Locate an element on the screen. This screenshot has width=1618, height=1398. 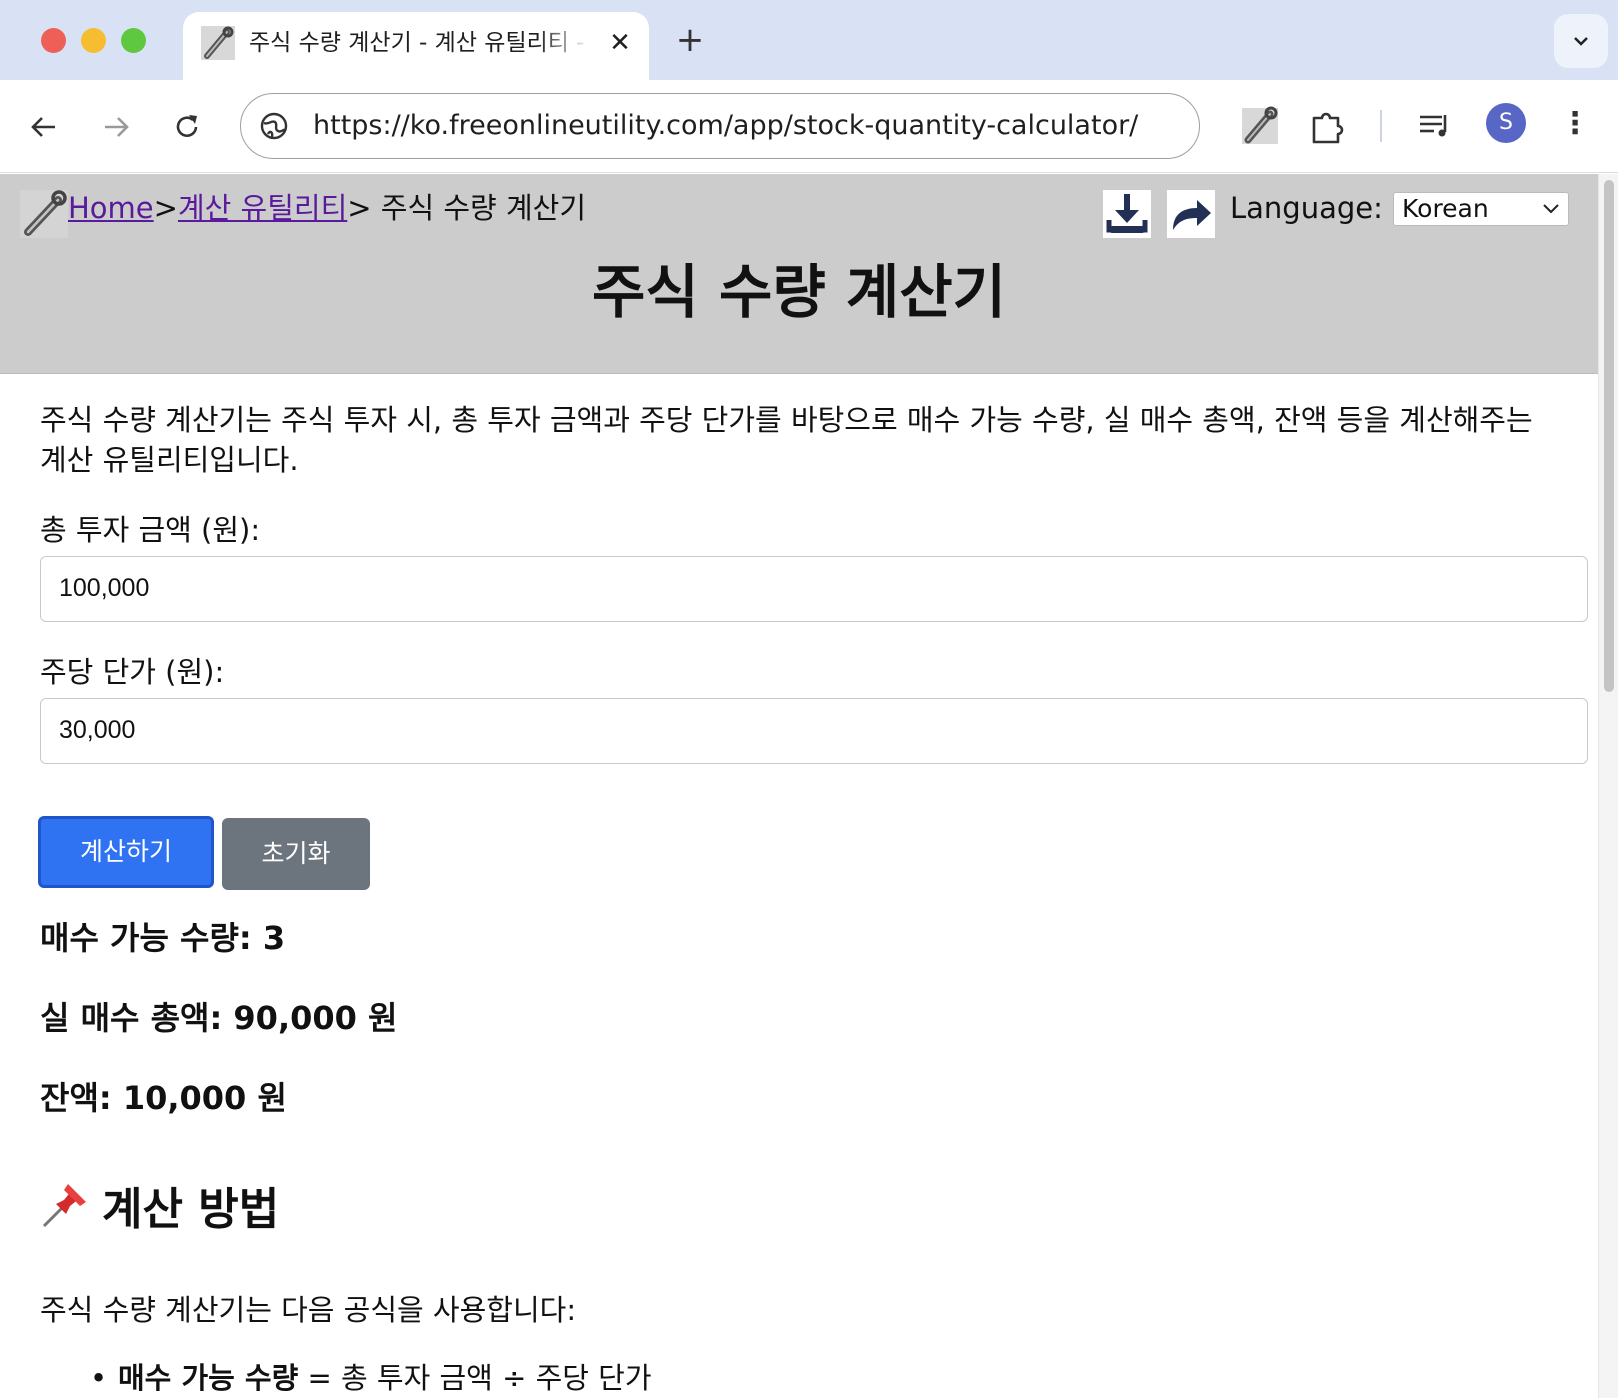
scrollbar-thumb is located at coordinates (1609, 436).